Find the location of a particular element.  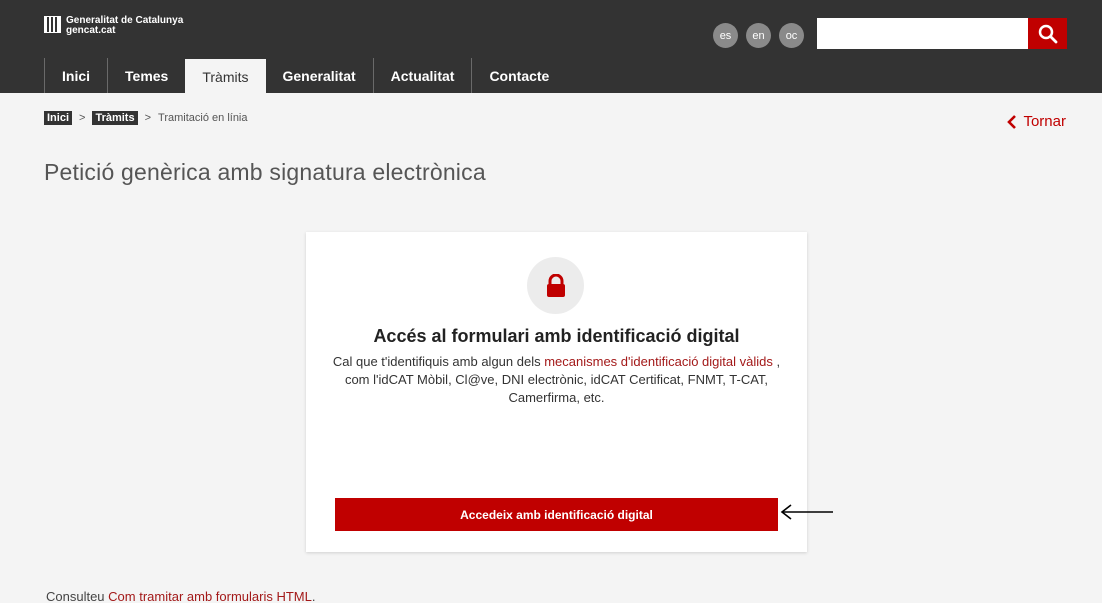

senyera-icon is located at coordinates (52, 24).